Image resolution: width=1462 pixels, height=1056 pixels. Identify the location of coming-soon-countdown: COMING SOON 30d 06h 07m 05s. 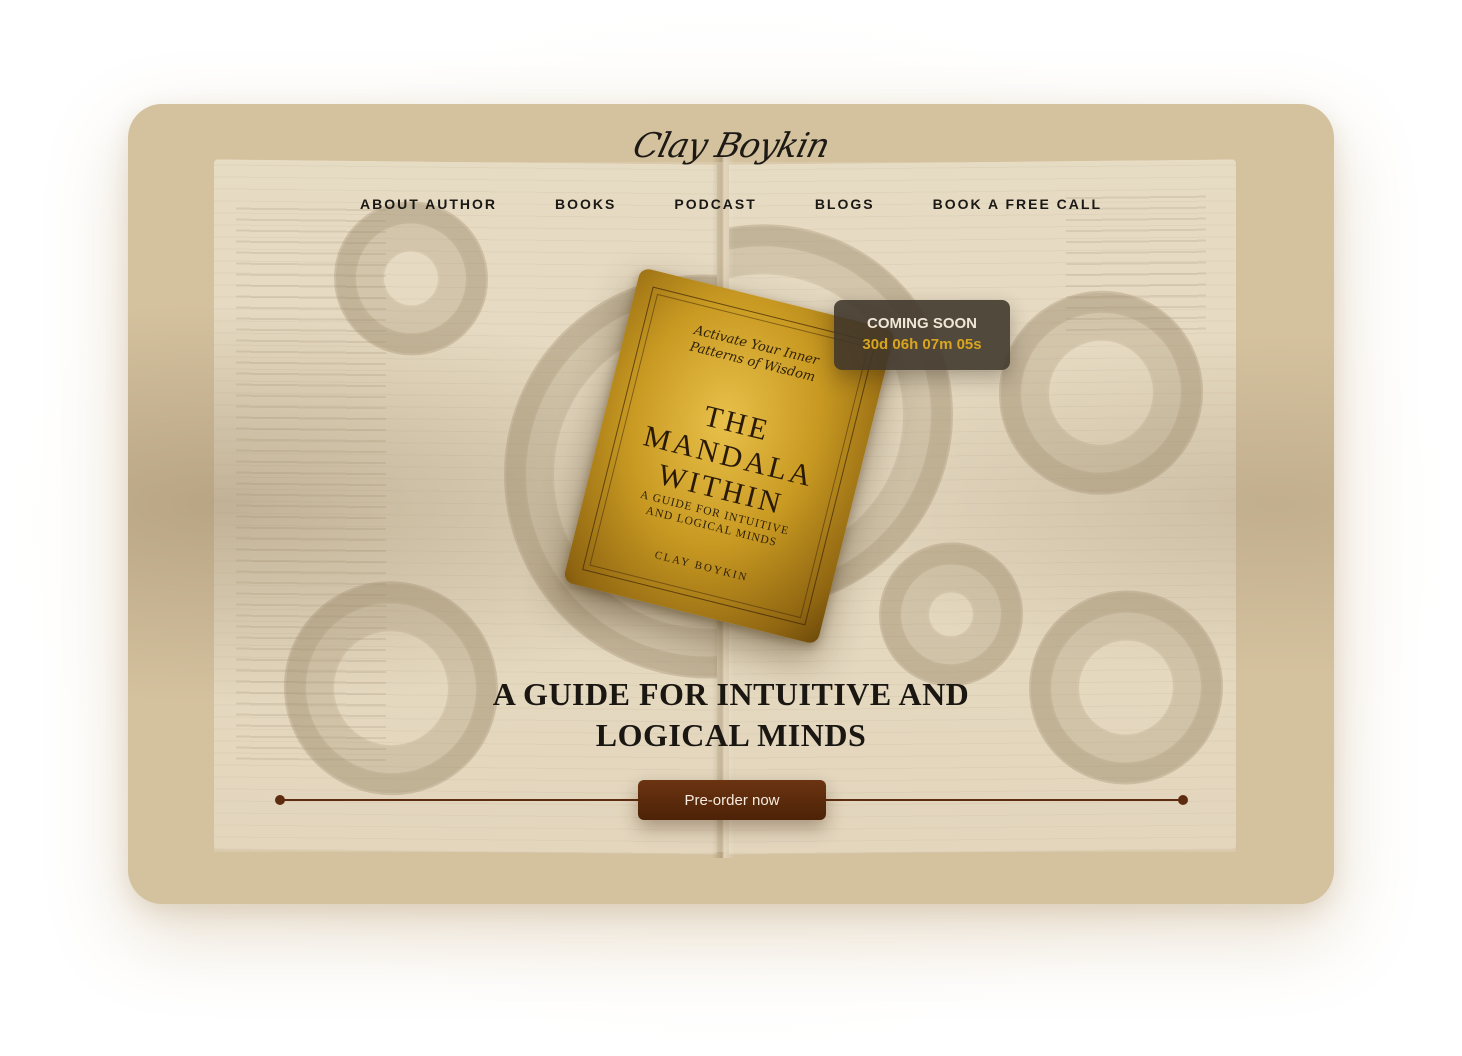
(922, 335).